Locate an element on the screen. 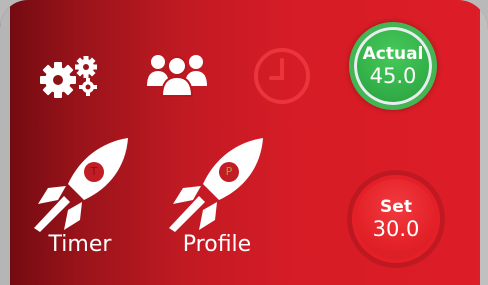 Image resolution: width=488 pixels, height=285 pixels. timer-label: Timer is located at coordinates (80, 244).